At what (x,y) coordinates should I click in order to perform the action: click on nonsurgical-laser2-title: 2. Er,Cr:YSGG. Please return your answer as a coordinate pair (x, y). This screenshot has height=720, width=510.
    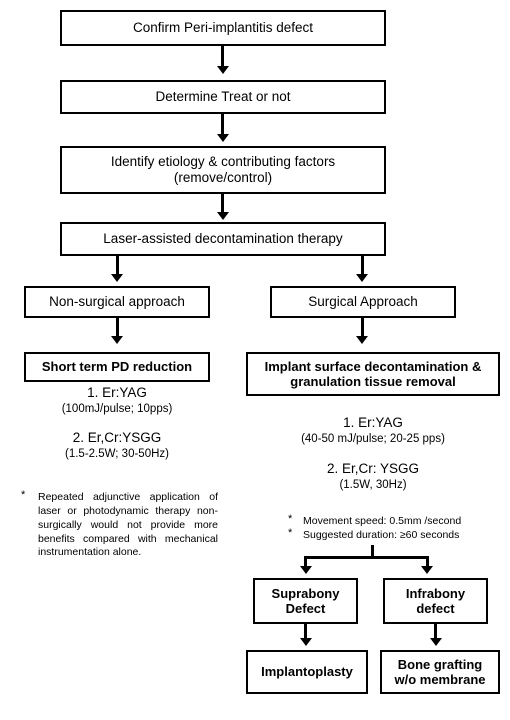
    Looking at the image, I should click on (117, 437).